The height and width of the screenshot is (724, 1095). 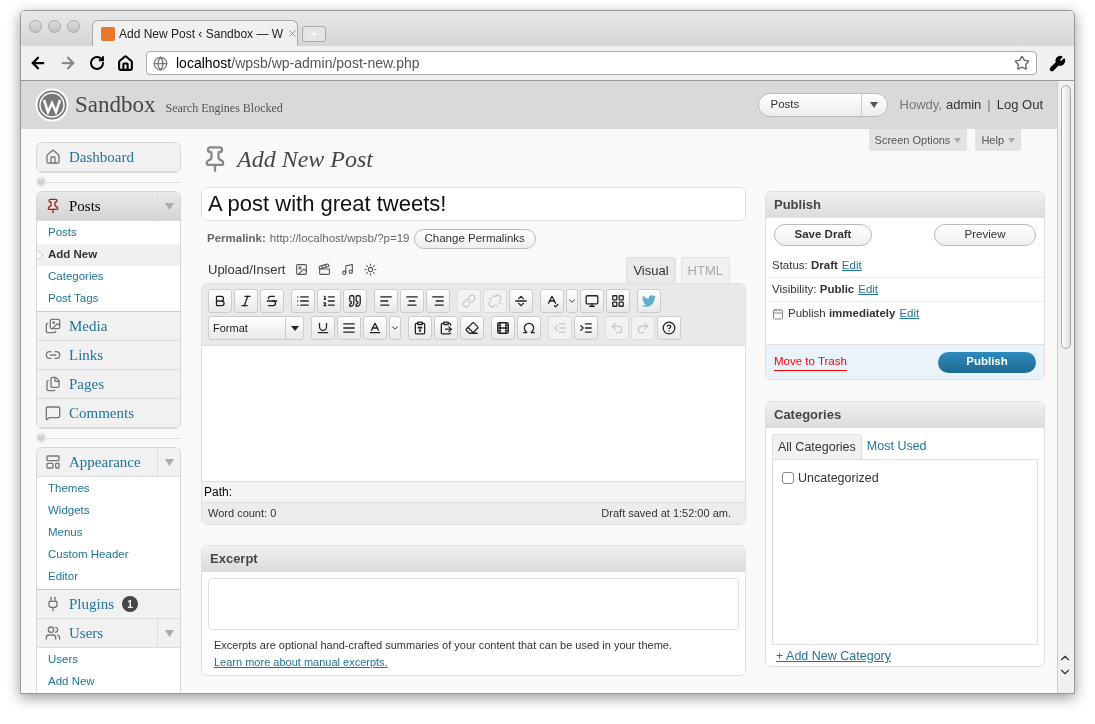 I want to click on eraser-button, so click(x=472, y=328).